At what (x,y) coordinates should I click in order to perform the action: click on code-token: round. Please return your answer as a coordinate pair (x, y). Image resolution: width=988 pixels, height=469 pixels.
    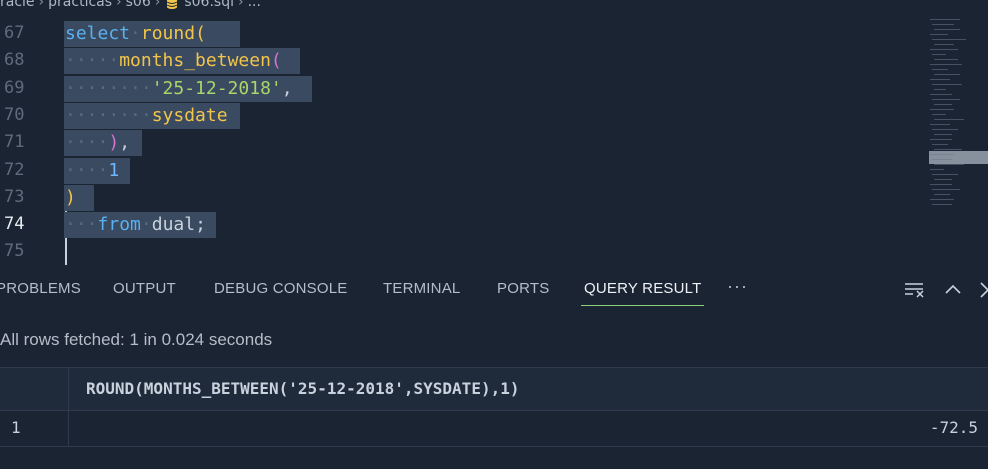
    Looking at the image, I should click on (168, 33).